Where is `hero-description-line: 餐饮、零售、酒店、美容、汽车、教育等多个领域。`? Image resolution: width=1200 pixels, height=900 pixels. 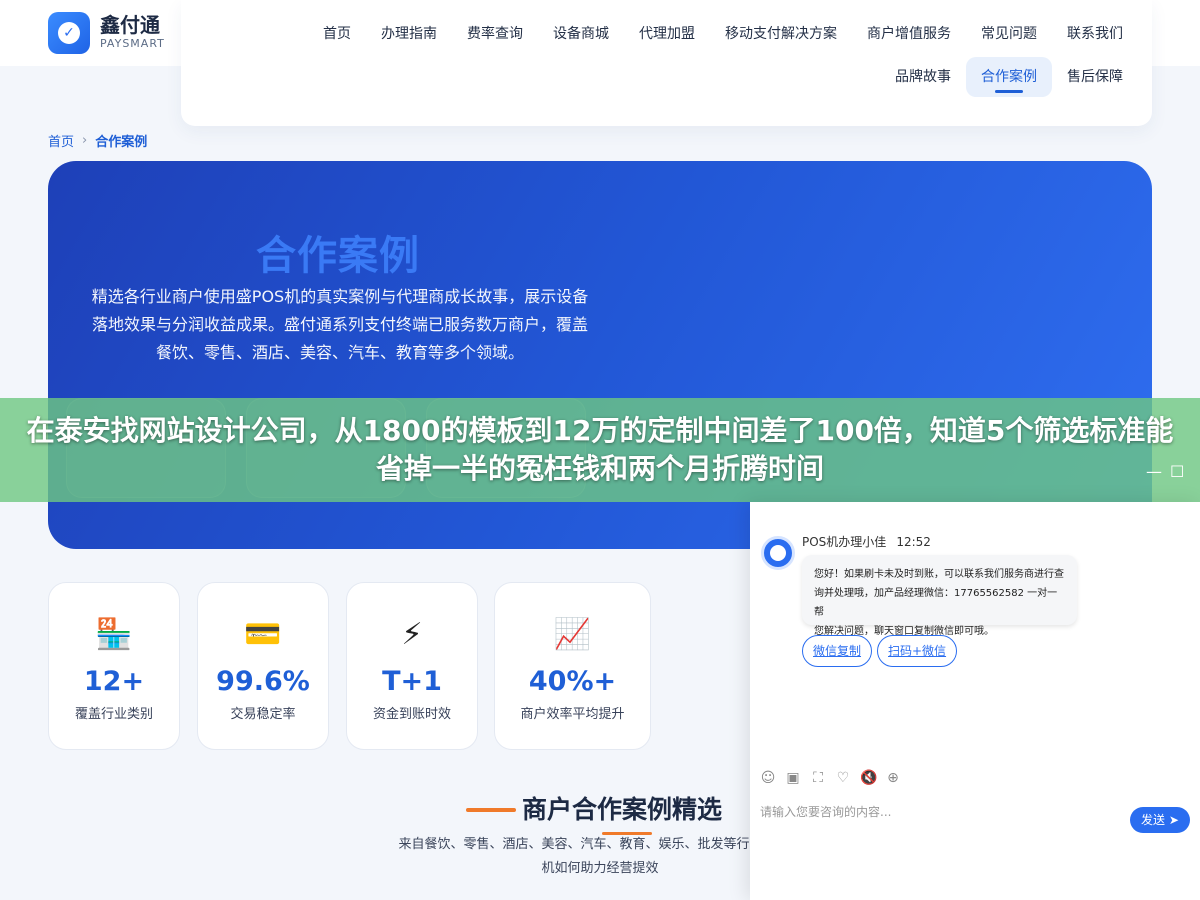 hero-description-line: 餐饮、零售、酒店、美容、汽车、教育等多个领域。 is located at coordinates (339, 352).